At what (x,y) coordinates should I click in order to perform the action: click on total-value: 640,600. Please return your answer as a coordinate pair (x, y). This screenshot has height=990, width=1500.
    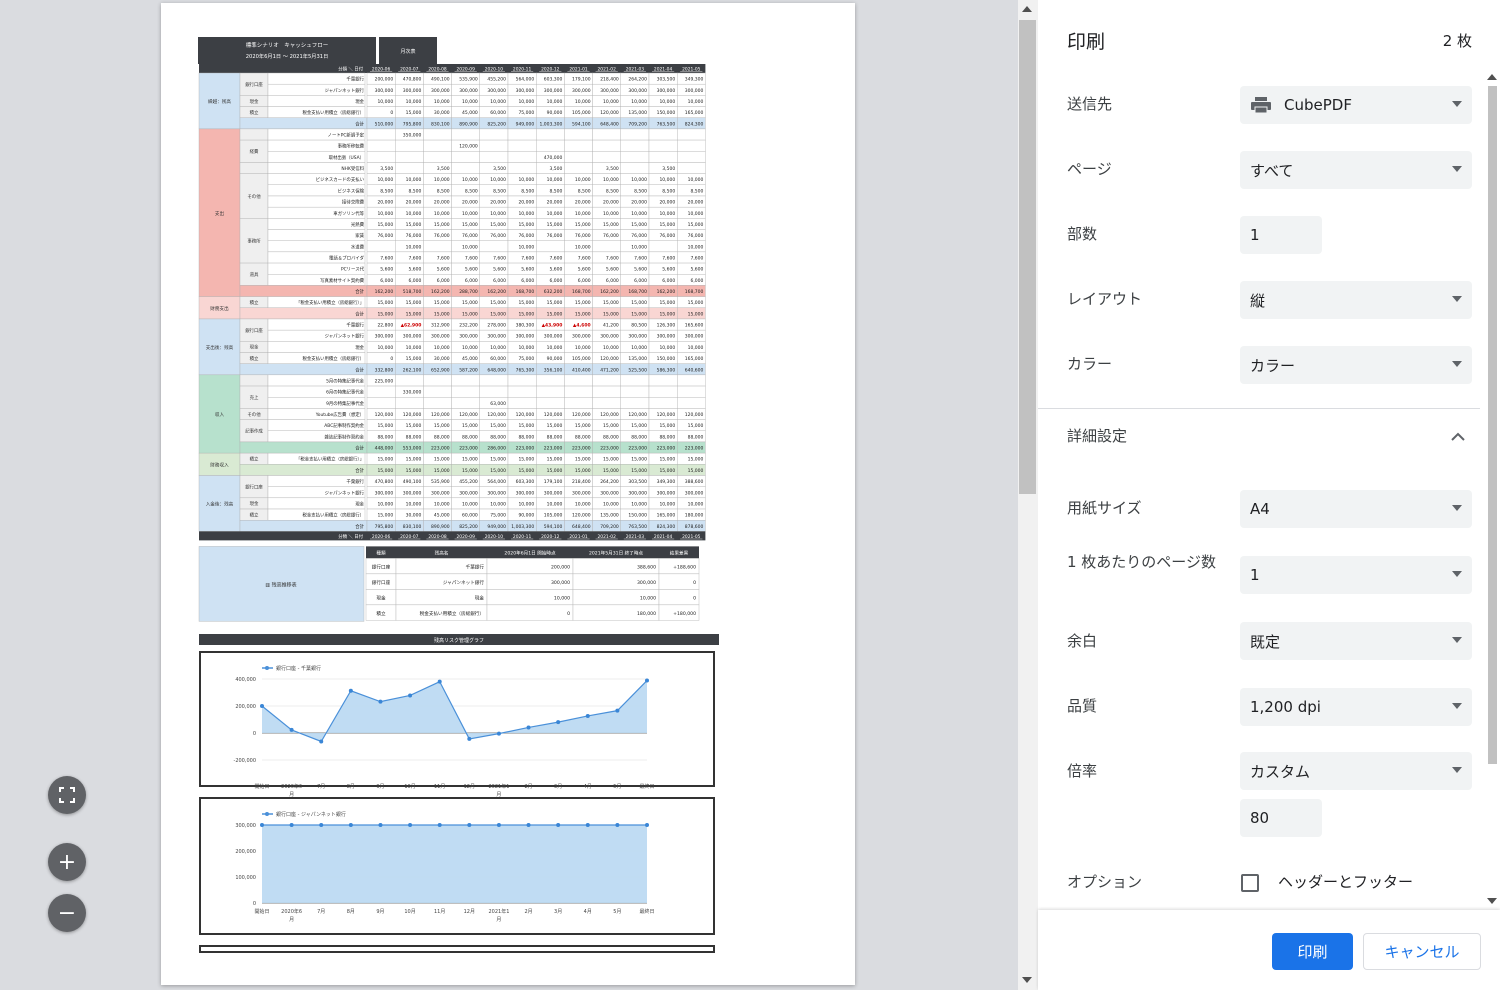
    Looking at the image, I should click on (694, 370).